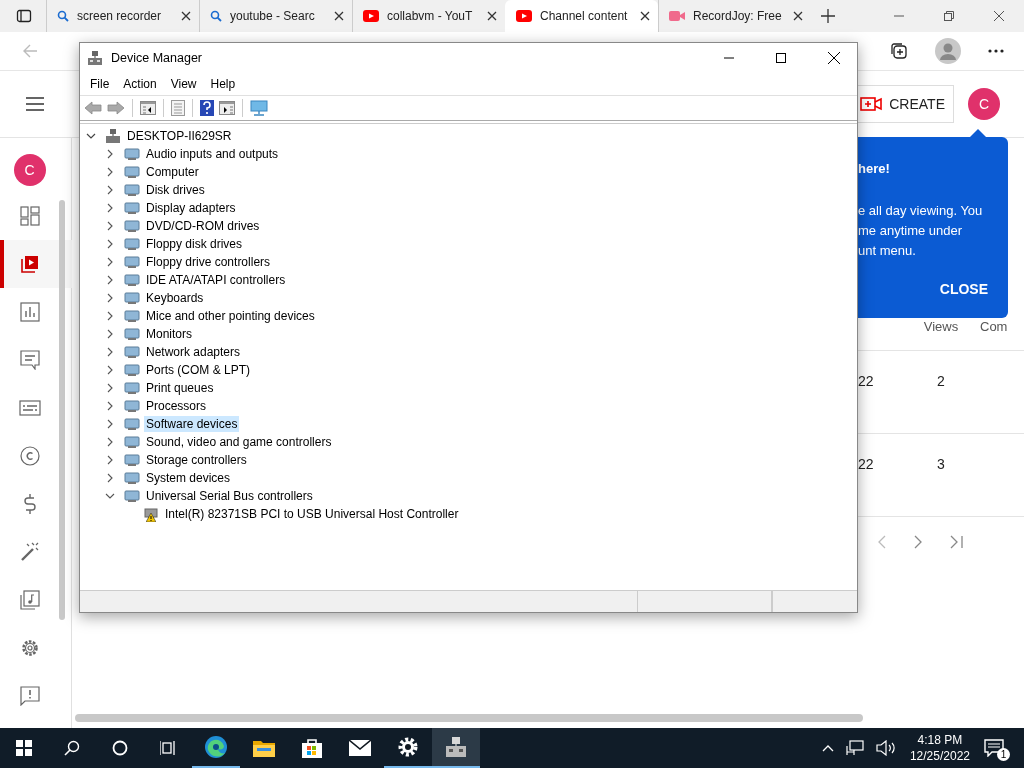 This screenshot has width=1024, height=768. What do you see at coordinates (191, 208) in the screenshot?
I see `tree-item: Display adapters` at bounding box center [191, 208].